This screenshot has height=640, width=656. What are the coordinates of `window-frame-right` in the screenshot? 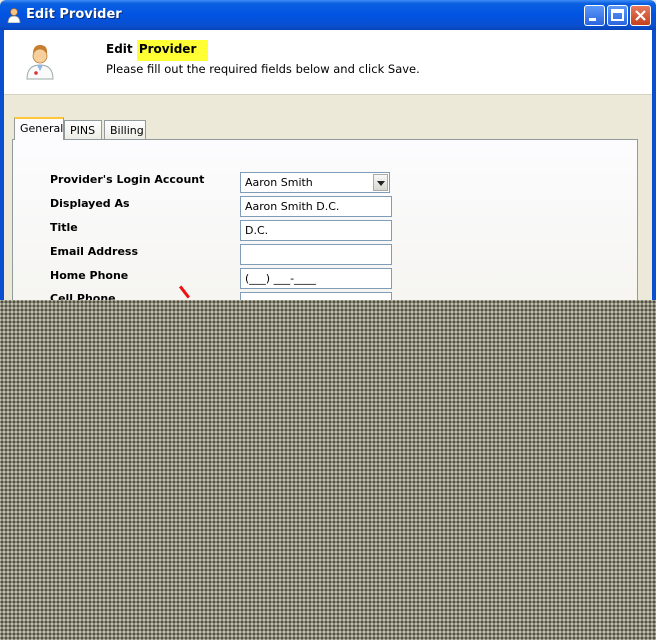 It's located at (654, 165).